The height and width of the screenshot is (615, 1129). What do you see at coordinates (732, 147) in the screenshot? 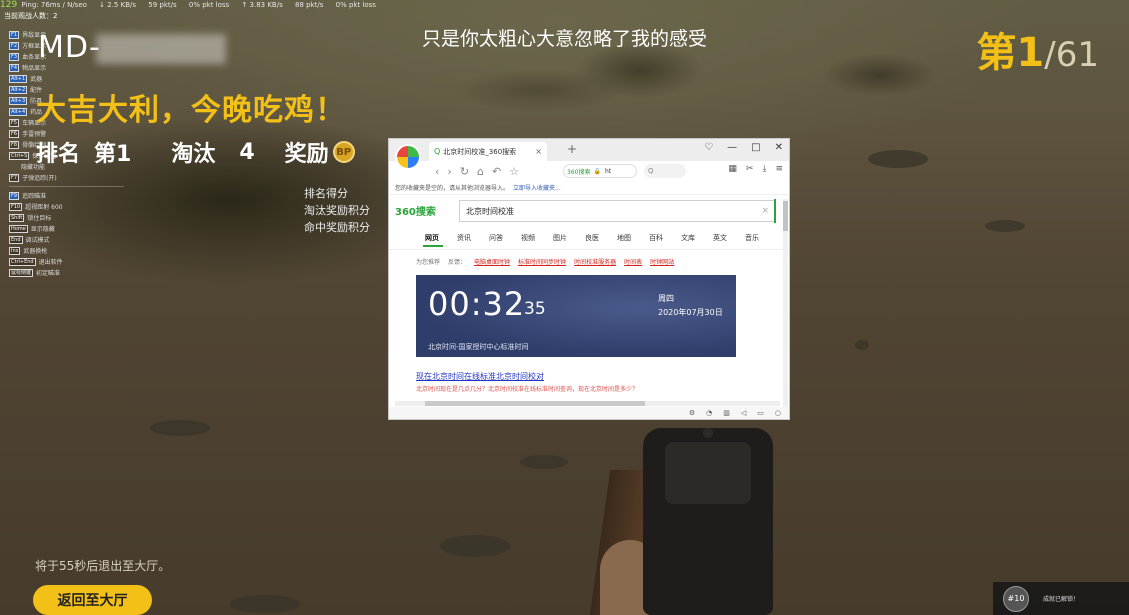
I see `minimize-button: —` at bounding box center [732, 147].